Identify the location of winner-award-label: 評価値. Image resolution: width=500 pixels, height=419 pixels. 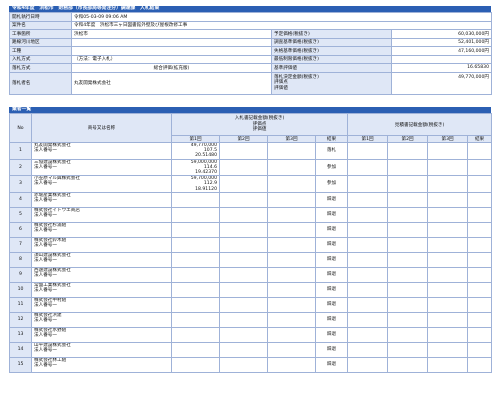
(281, 88).